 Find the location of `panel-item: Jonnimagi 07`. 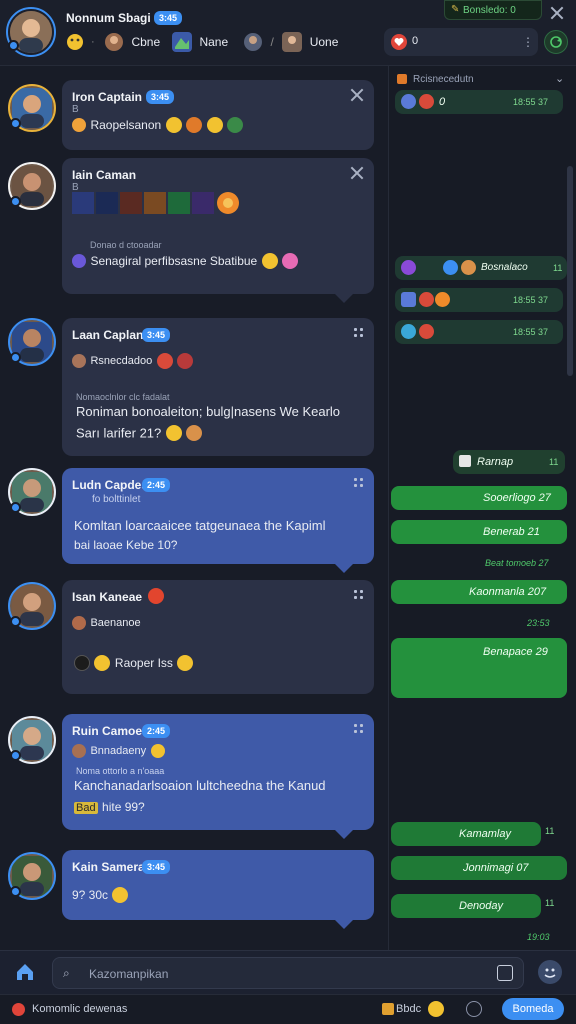

panel-item: Jonnimagi 07 is located at coordinates (479, 868).